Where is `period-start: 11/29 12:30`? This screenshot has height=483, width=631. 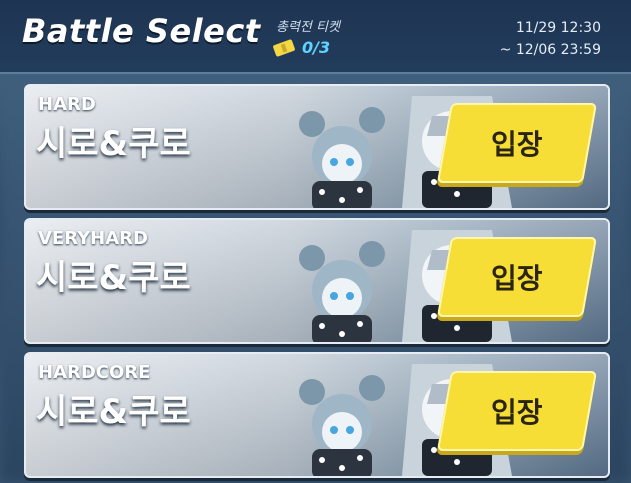 period-start: 11/29 12:30 is located at coordinates (558, 28).